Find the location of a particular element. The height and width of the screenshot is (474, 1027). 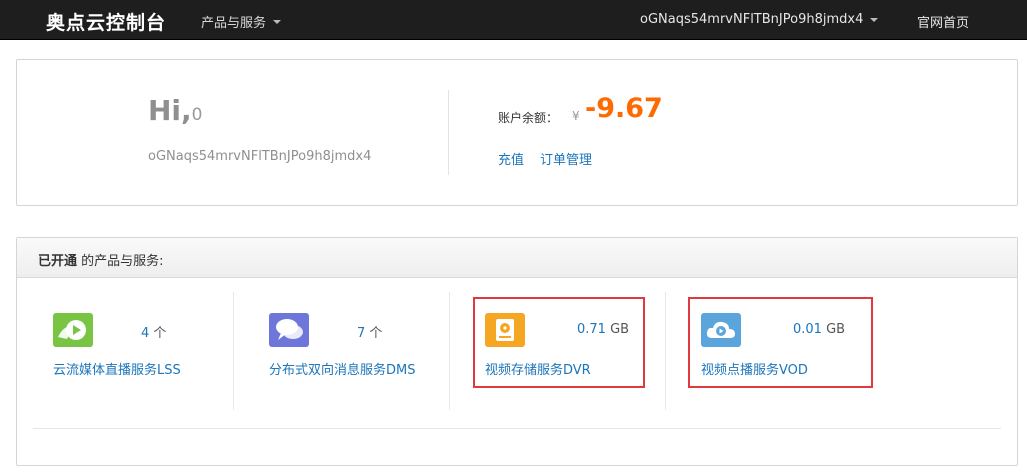

service-name-dms: 分布式双向消息服务DMS is located at coordinates (342, 368).